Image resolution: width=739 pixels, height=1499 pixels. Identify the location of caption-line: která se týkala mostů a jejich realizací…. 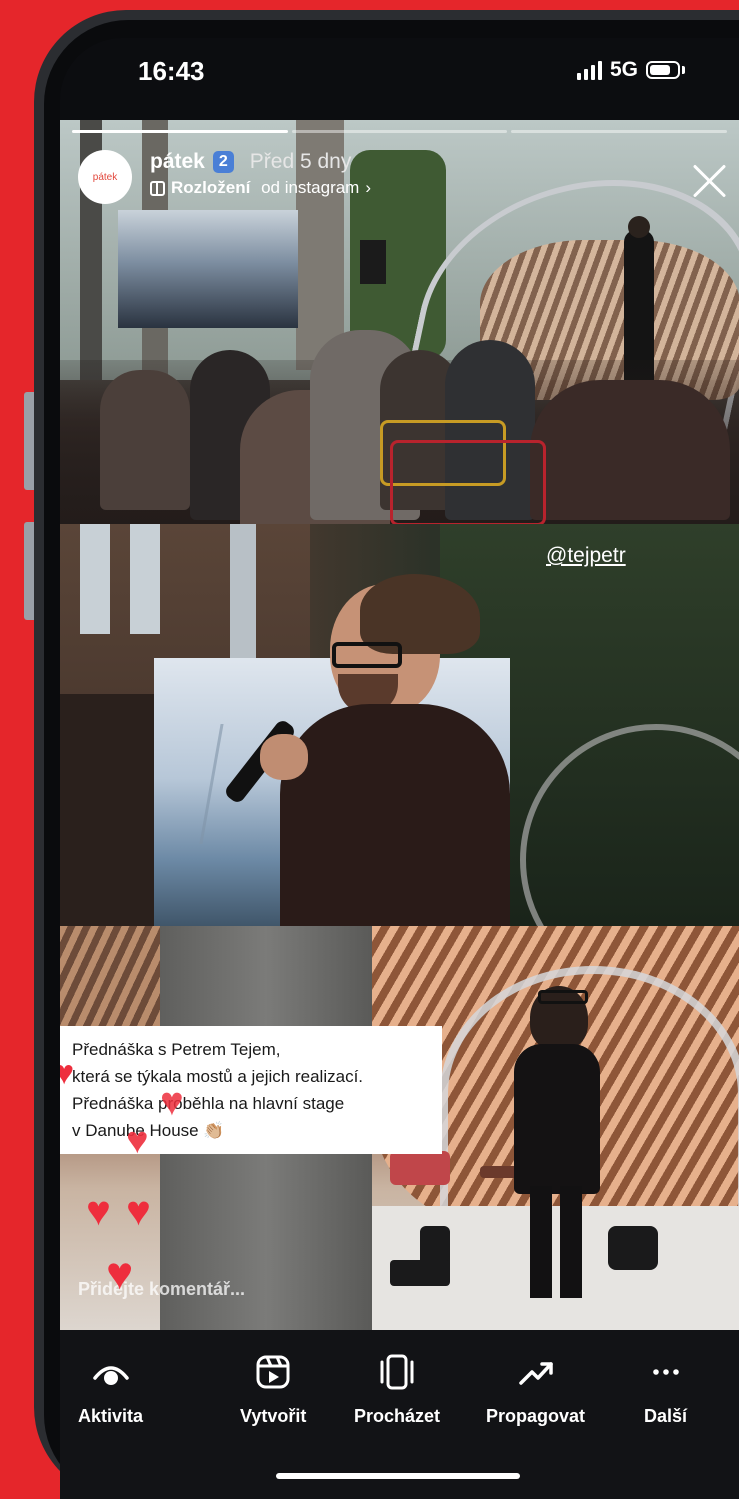
(218, 1076).